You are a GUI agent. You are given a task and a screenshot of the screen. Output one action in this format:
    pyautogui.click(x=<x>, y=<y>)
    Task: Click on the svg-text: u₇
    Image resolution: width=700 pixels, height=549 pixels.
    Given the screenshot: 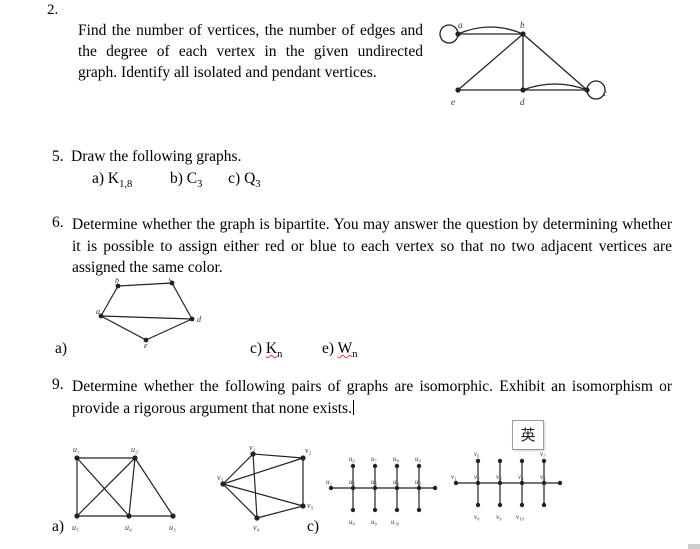 What is the action you would take?
    pyautogui.click(x=374, y=459)
    